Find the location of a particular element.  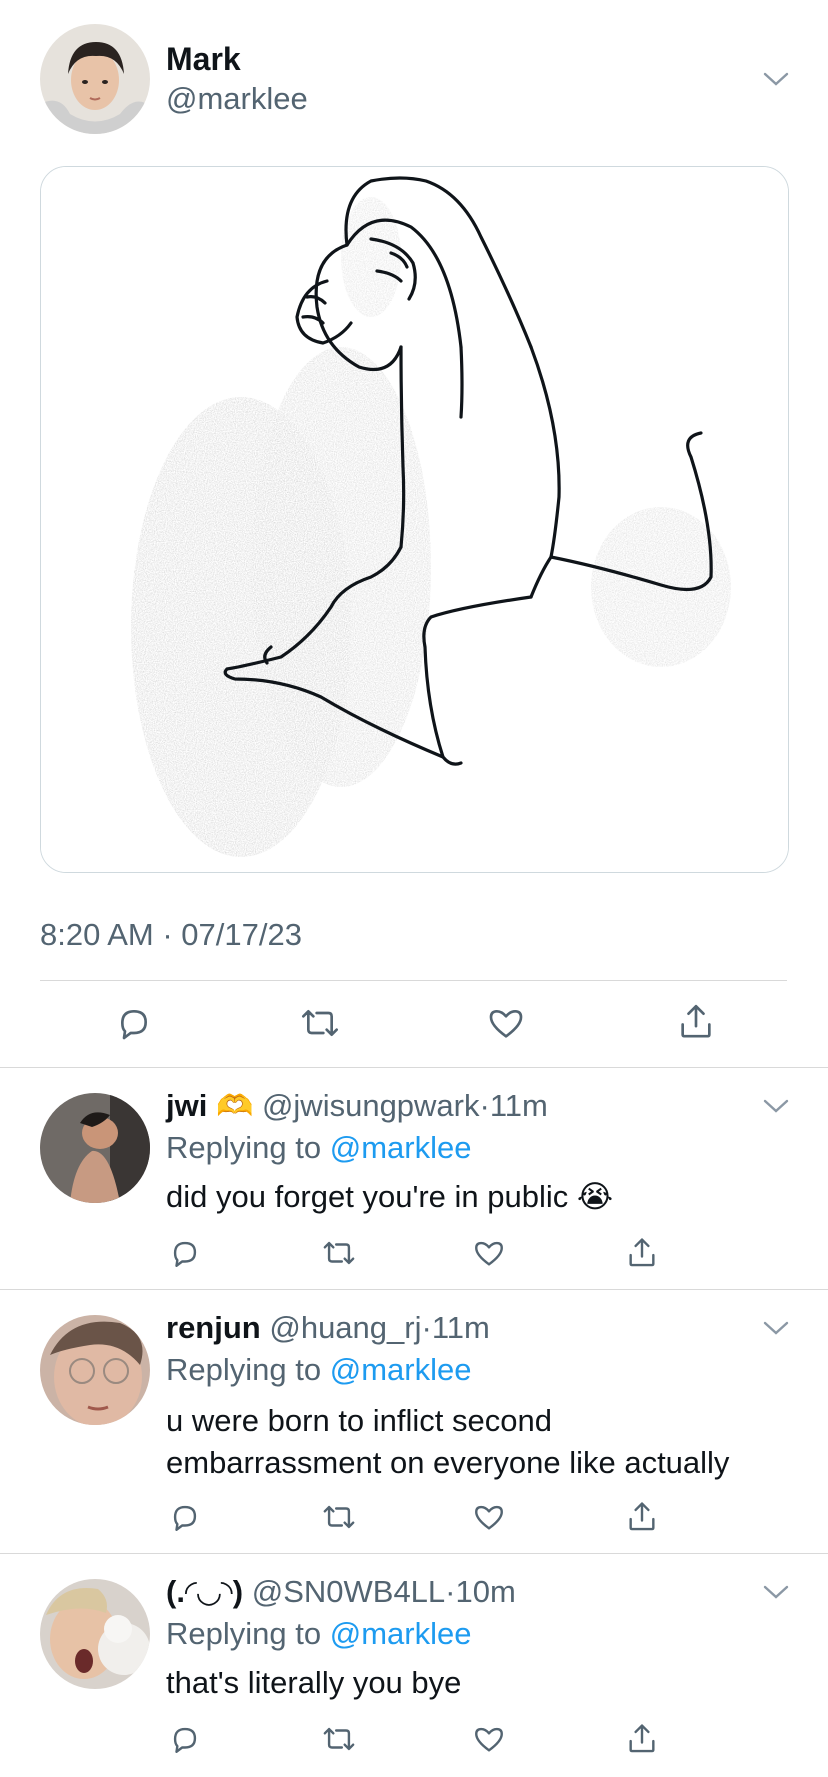

reply-author-handle: @jwisungpwark is located at coordinates (371, 1105).